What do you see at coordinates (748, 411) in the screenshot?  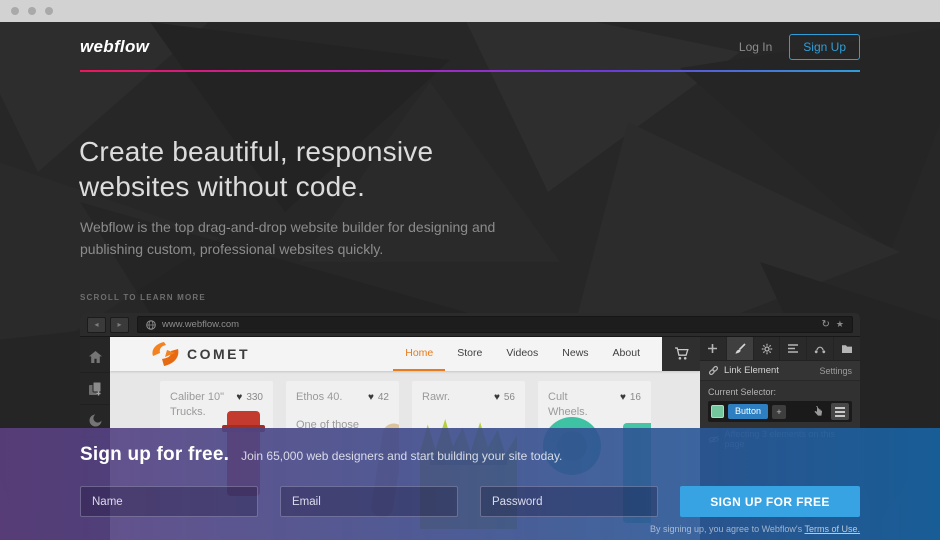 I see `selector-chip-button: Button` at bounding box center [748, 411].